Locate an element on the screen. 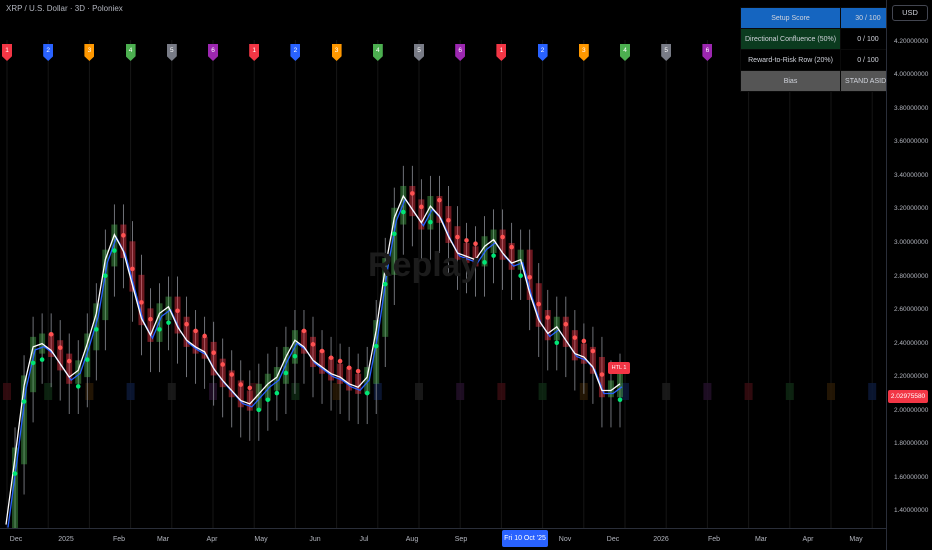  price-tick-label: 1.80000000 is located at coordinates (911, 444).